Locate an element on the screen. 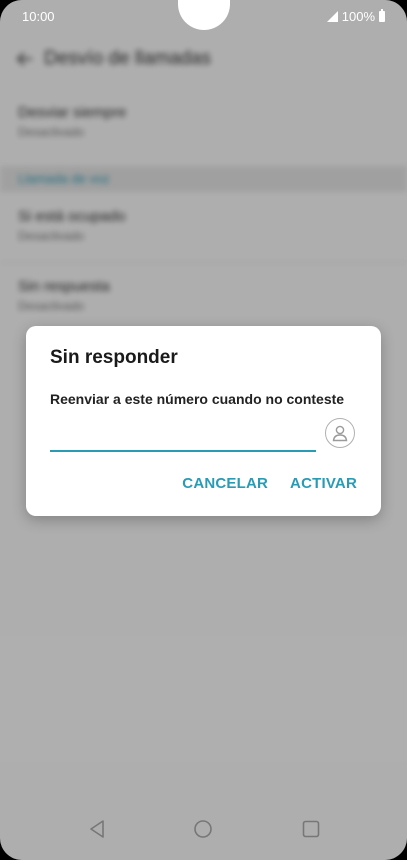 The image size is (407, 860). status-right-group: 100% is located at coordinates (355, 16).